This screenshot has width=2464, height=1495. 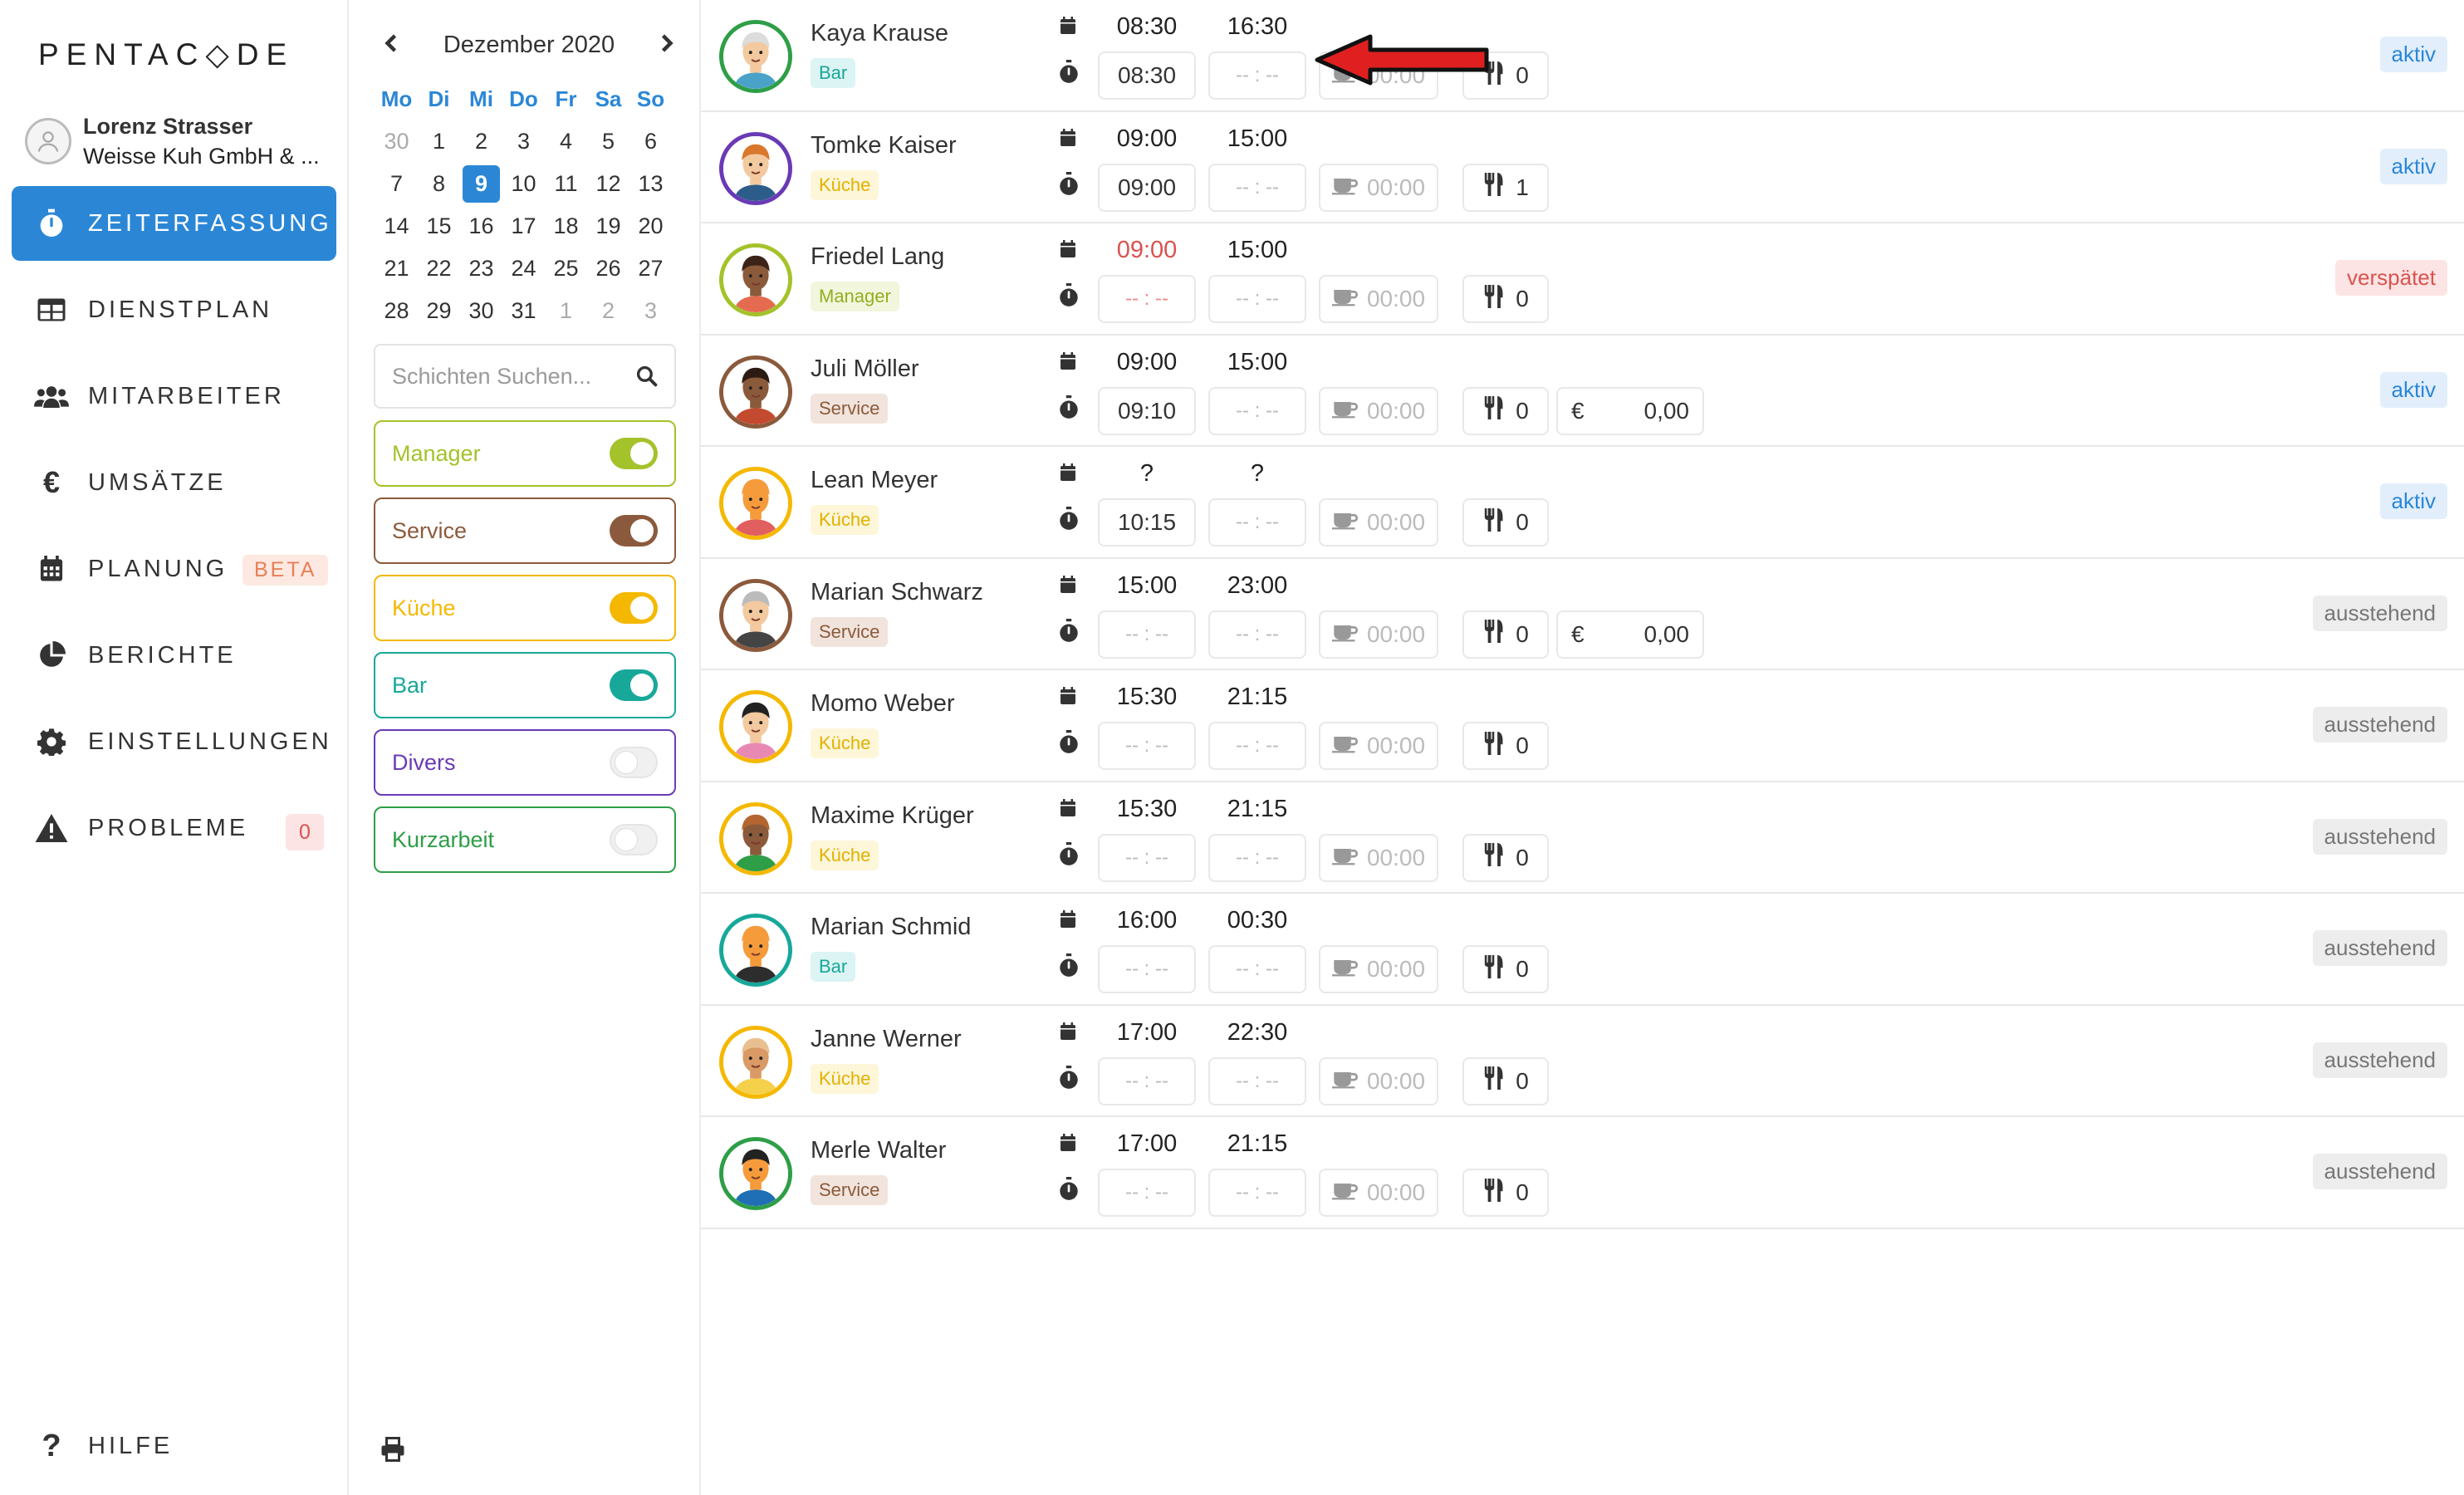 What do you see at coordinates (891, 927) in the screenshot?
I see `employee-name: Marian Schmid` at bounding box center [891, 927].